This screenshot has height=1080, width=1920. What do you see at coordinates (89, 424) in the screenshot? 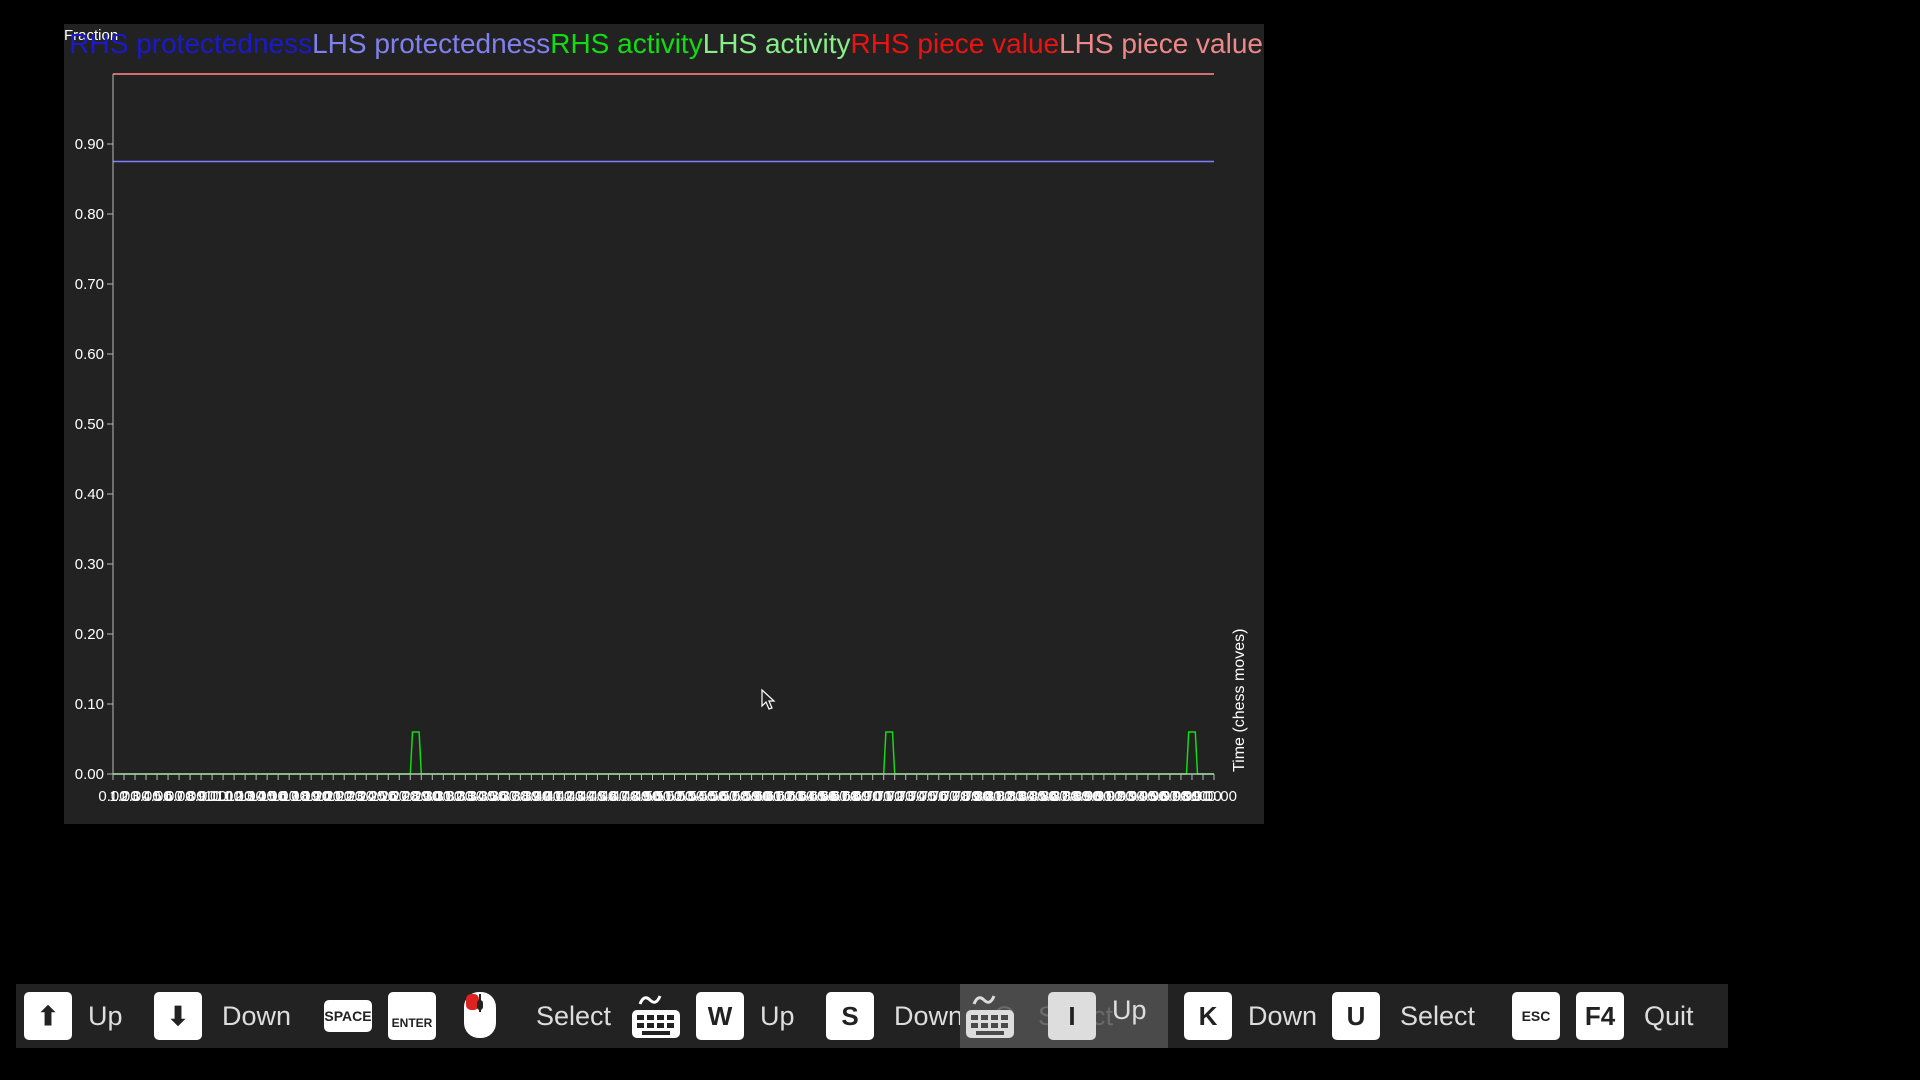
I see `y-tick-label: 0.50` at bounding box center [89, 424].